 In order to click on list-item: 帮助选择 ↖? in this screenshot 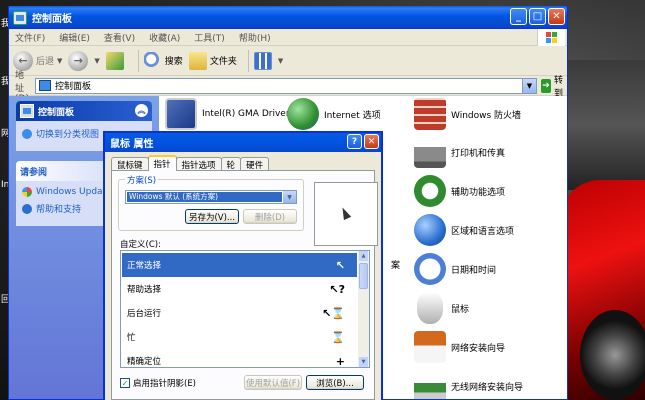, I will do `click(239, 289)`.